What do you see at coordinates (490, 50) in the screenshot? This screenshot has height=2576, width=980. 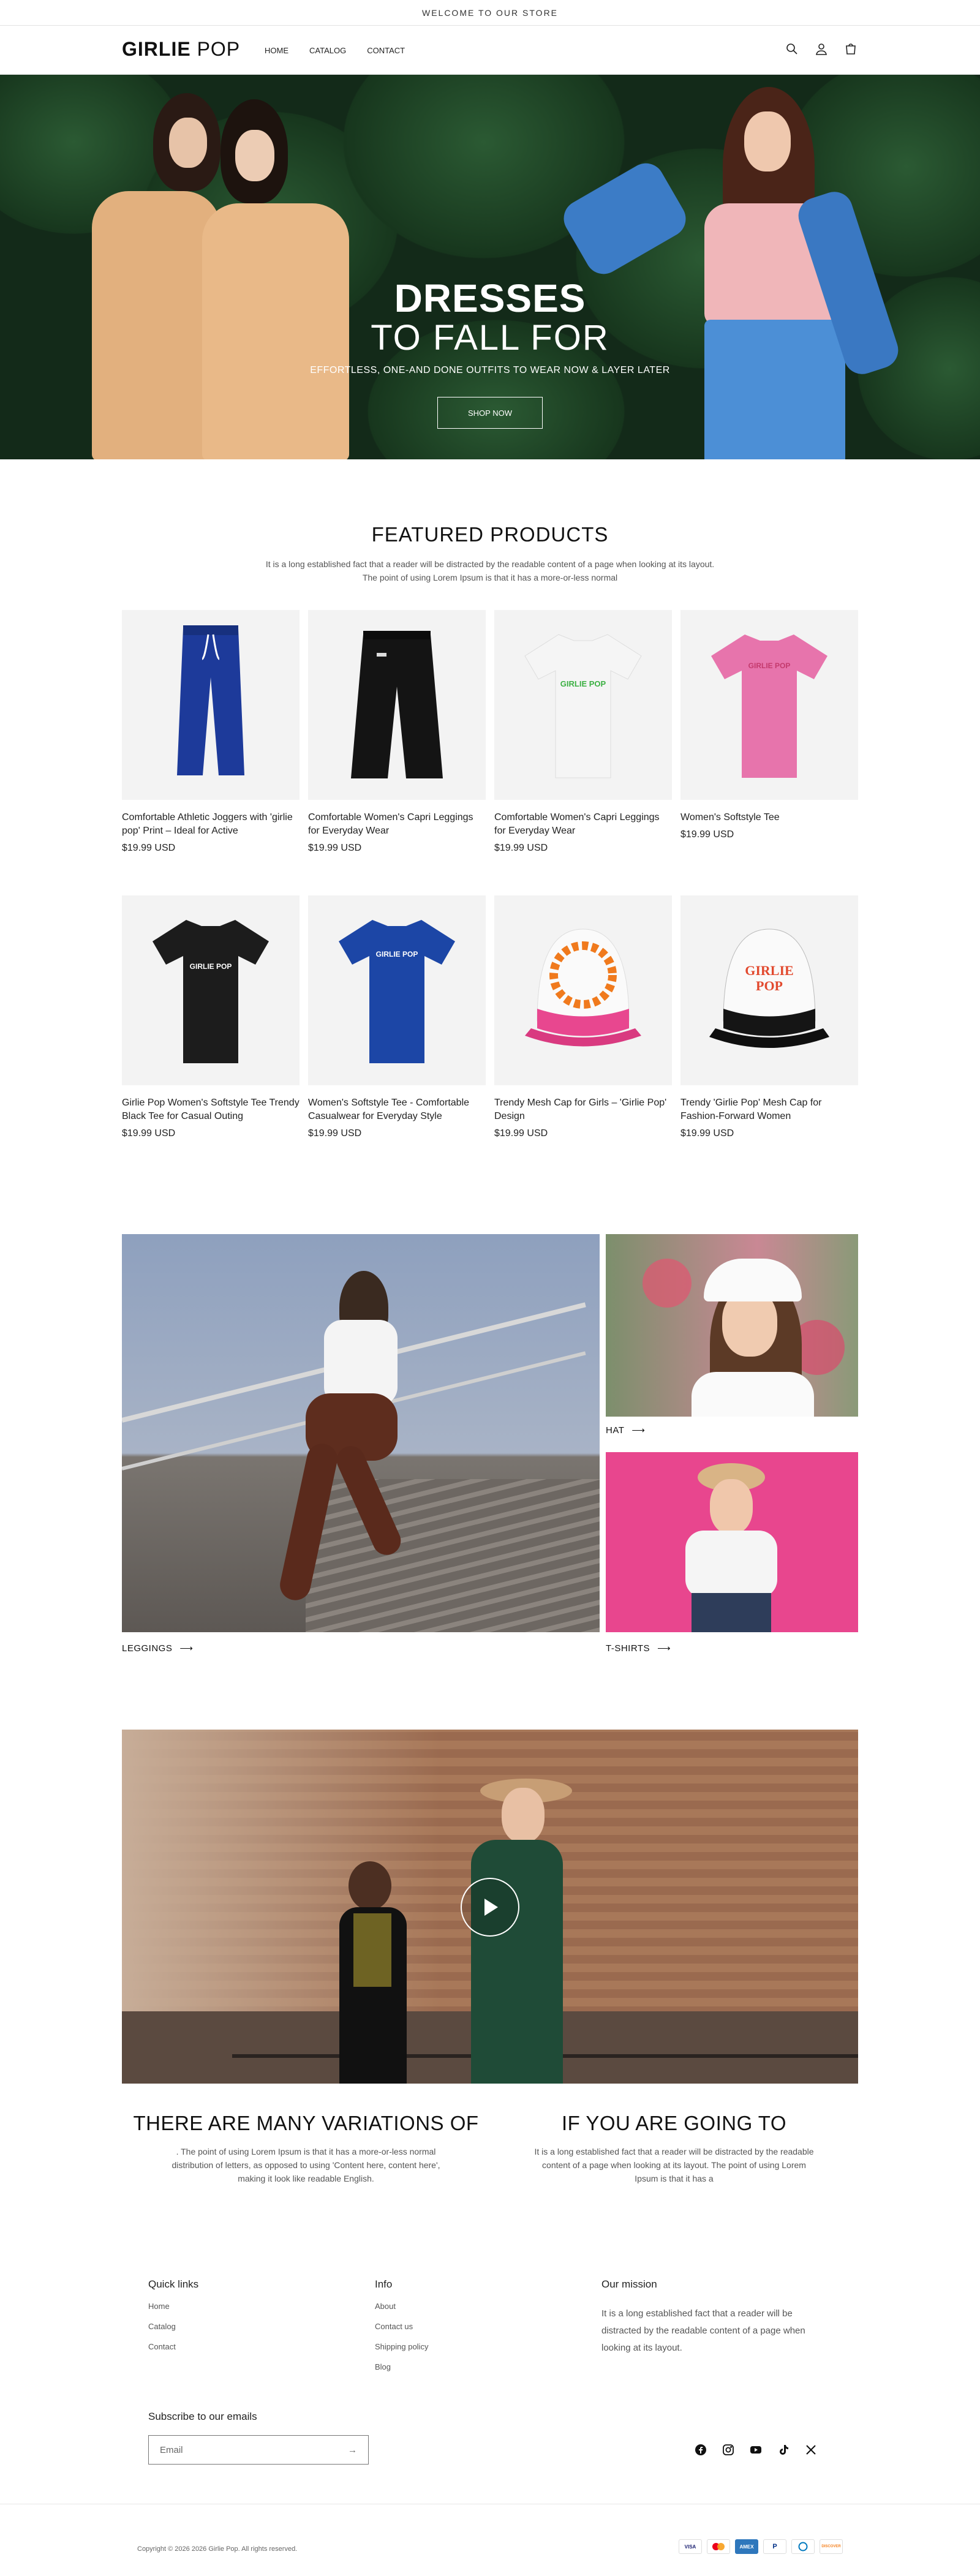 I see `site-header: GIRLIE POP HOME CATALOG CONTACT` at bounding box center [490, 50].